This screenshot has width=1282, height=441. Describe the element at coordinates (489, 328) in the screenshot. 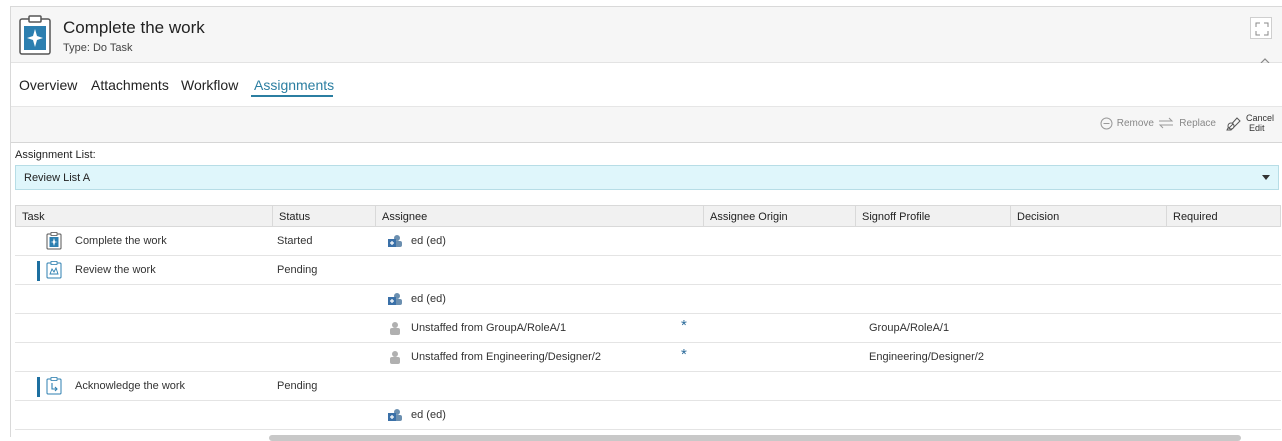

I see `assignee-value: Unstaffed from GroupA/RoleA/1` at that location.